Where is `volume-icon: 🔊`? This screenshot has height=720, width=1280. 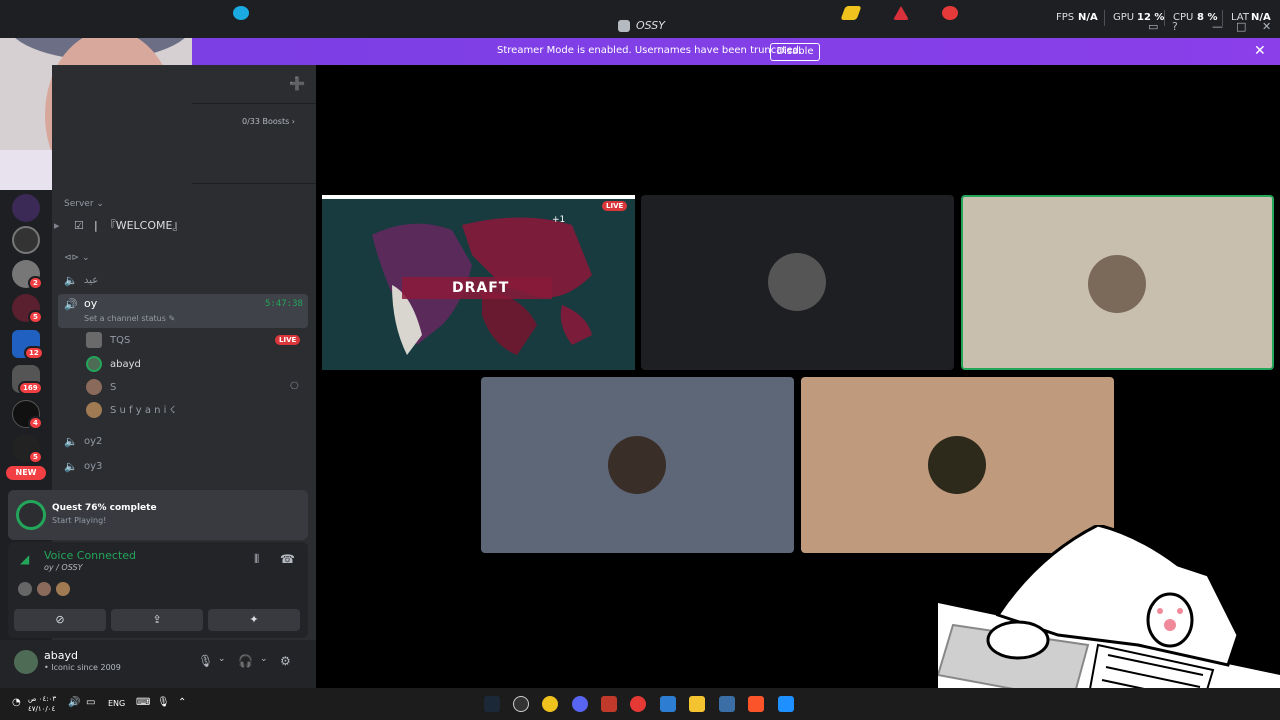 volume-icon: 🔊 is located at coordinates (74, 702).